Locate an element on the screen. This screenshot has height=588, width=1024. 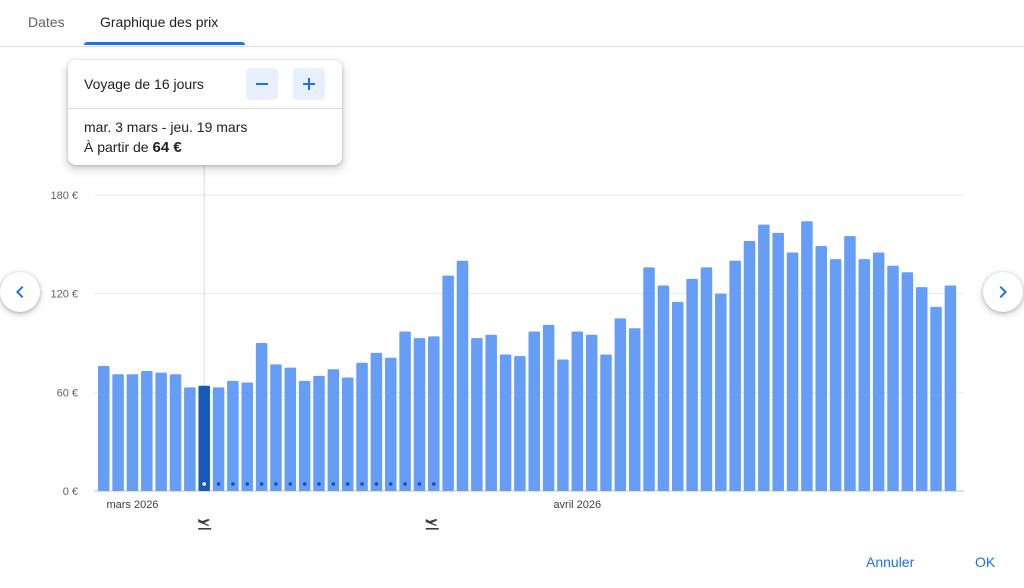
plus-icon is located at coordinates (309, 84).